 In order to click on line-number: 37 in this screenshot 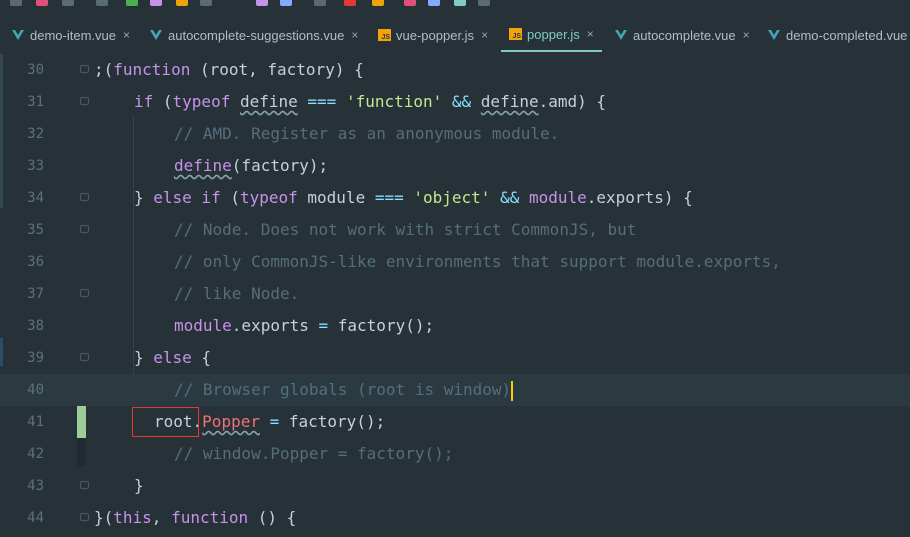, I will do `click(35, 294)`.